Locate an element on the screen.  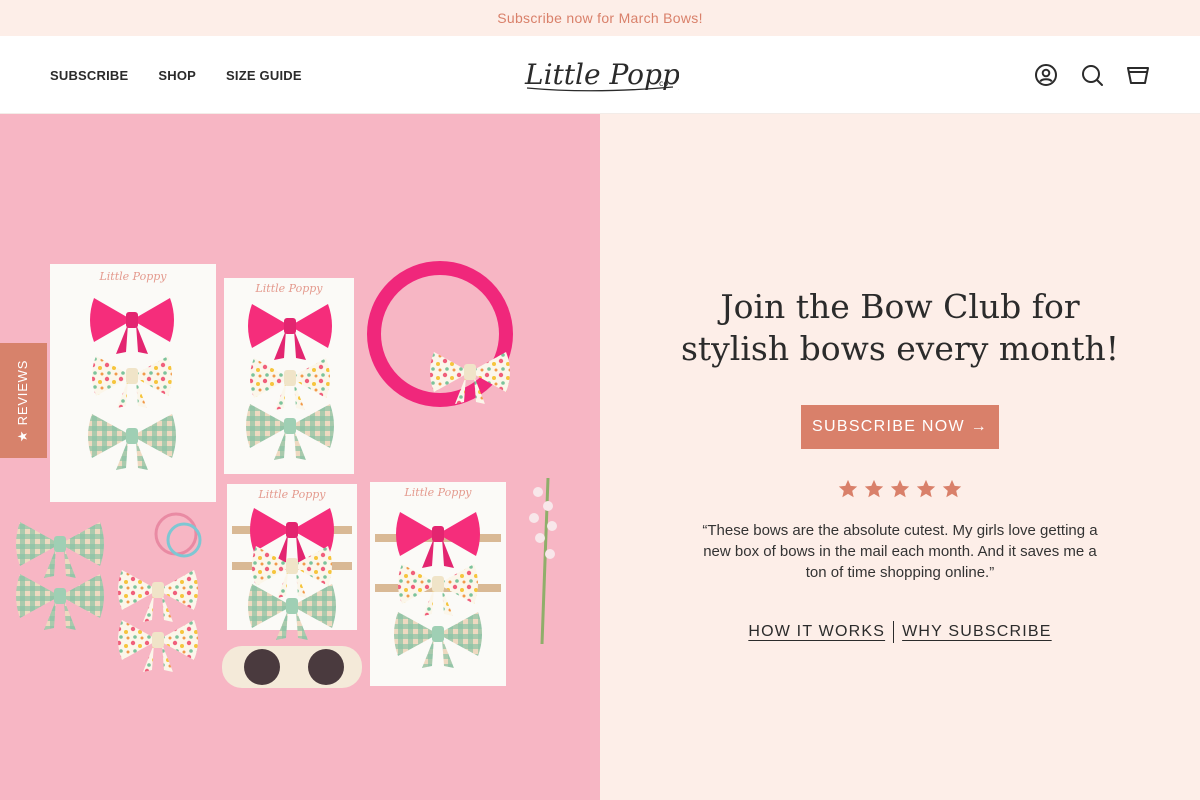
announcement-text: Subscribe now for March Bows! is located at coordinates (600, 18).